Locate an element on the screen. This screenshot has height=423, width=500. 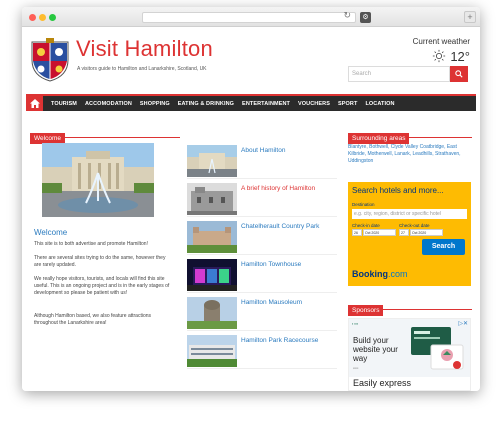
checkin-label: Check-in date is located at coordinates (366, 225).